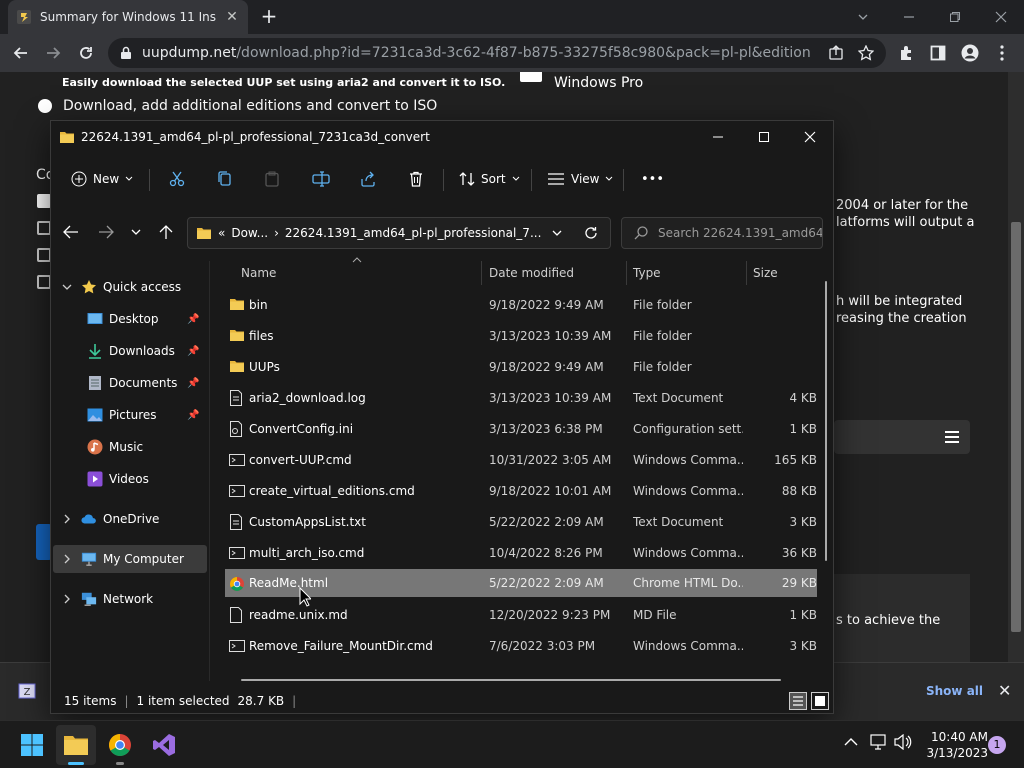 The image size is (1024, 768). I want to click on file-list-scrollbar, so click(826, 471).